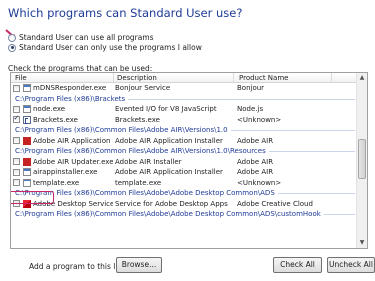  I want to click on check-all-button: Check All, so click(297, 265).